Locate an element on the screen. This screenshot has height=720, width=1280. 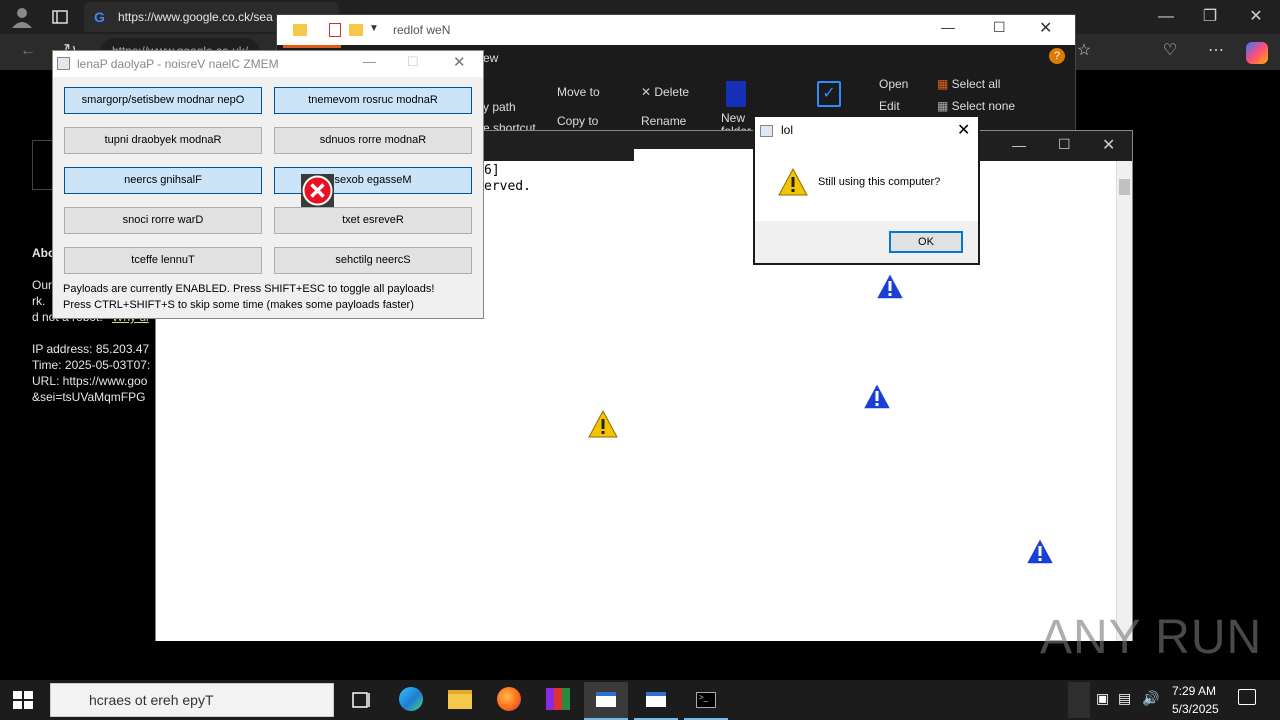
edit-button: Edit is located at coordinates (889, 106).